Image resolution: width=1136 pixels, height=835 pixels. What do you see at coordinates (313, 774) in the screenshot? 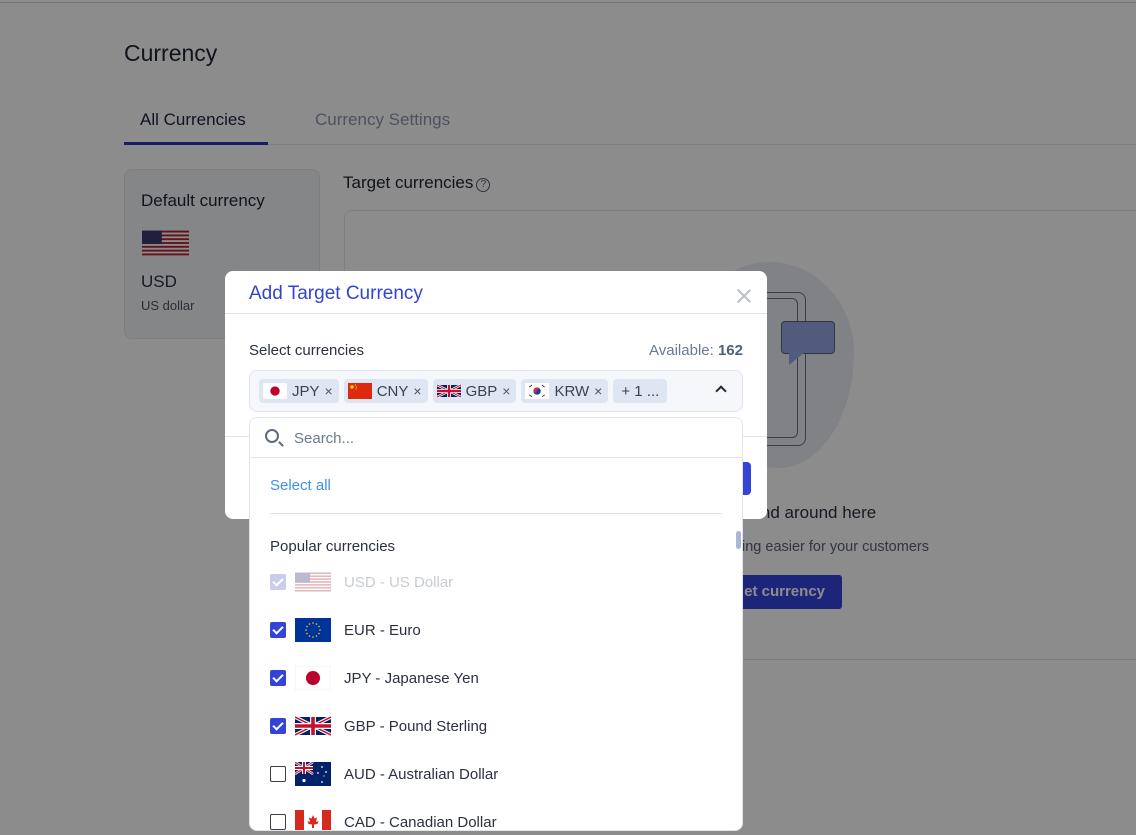
I see `au-flag-icon` at bounding box center [313, 774].